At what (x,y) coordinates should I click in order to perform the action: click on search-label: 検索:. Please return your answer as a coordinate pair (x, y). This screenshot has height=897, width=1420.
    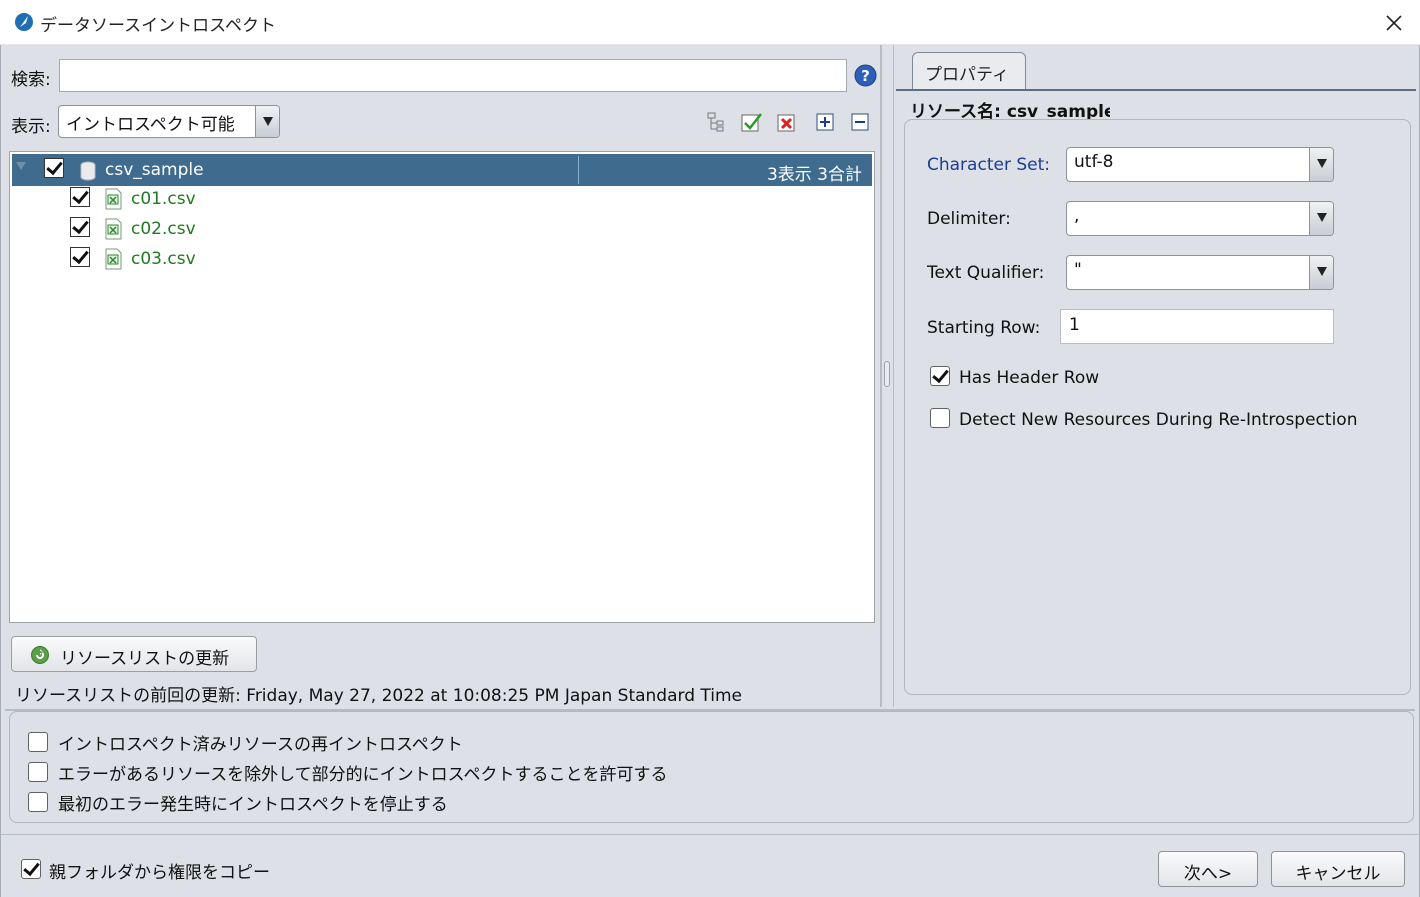
    Looking at the image, I should click on (31, 80).